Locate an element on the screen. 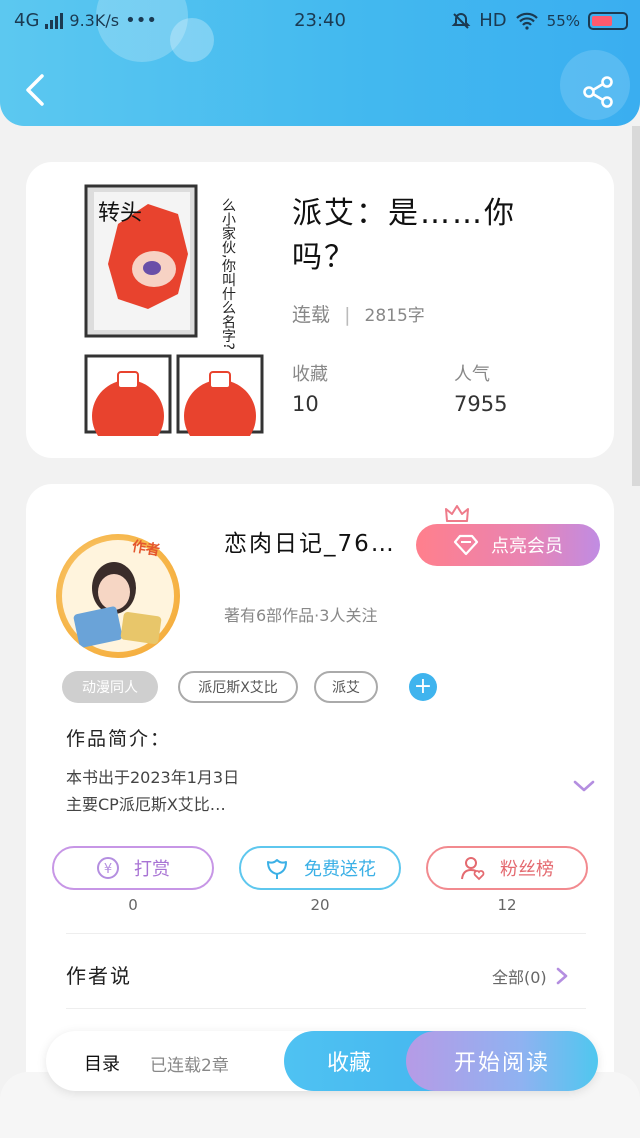 Image resolution: width=640 pixels, height=1138 pixels. hd-indicator: HD is located at coordinates (493, 20).